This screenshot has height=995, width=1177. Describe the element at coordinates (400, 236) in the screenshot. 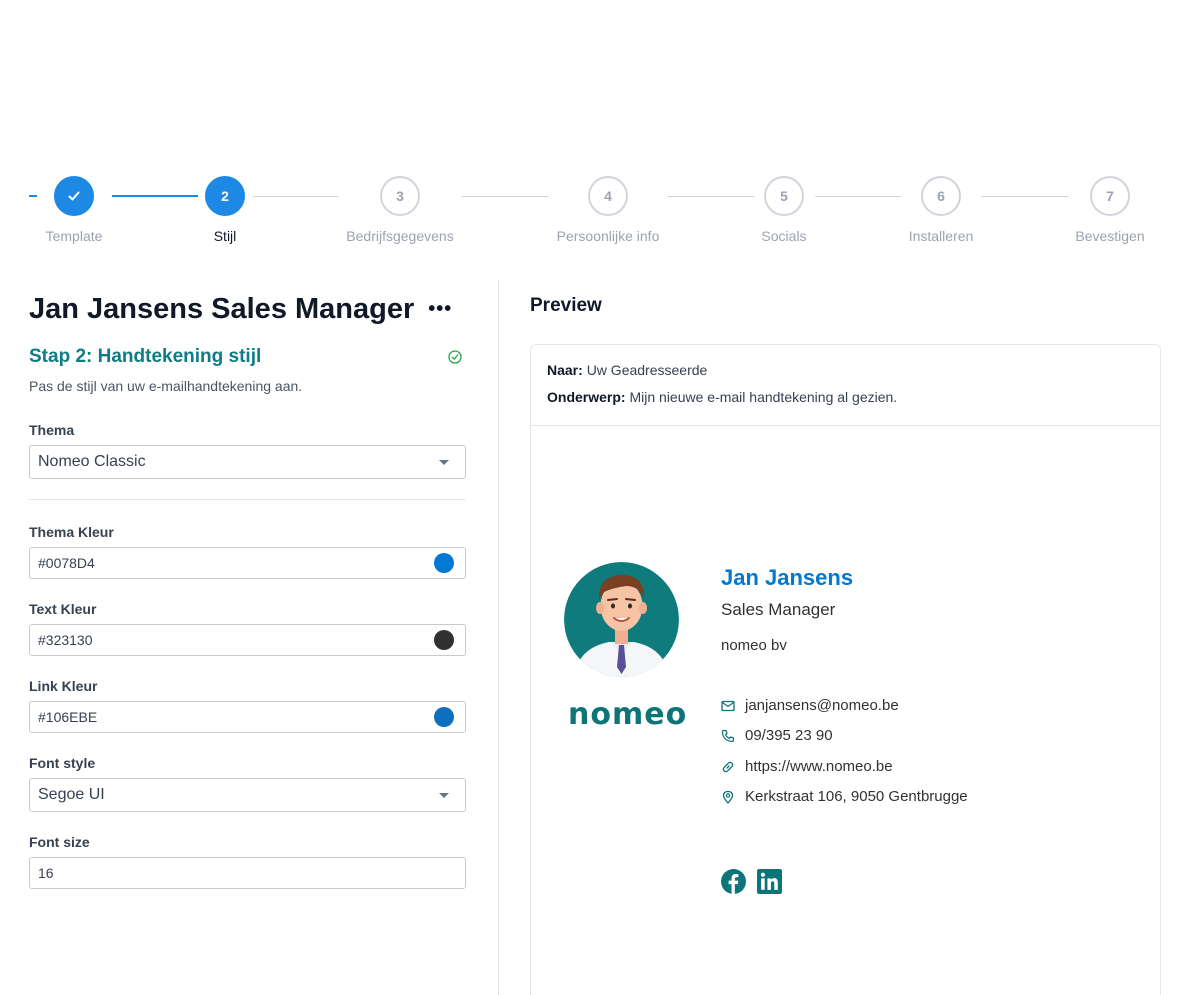

I see `step-label: Bedrijfsgegevens` at that location.